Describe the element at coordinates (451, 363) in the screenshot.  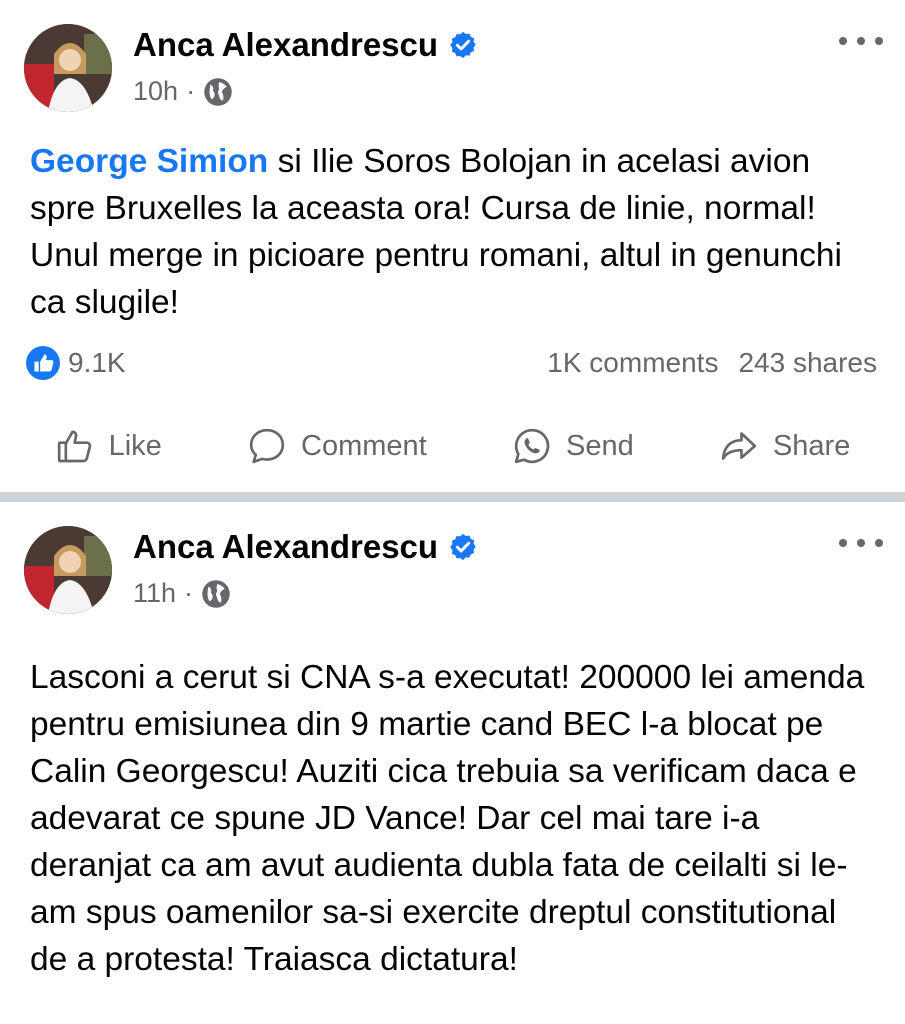
I see `engagement-stats: 9.1K 1K comments 243 shares` at that location.